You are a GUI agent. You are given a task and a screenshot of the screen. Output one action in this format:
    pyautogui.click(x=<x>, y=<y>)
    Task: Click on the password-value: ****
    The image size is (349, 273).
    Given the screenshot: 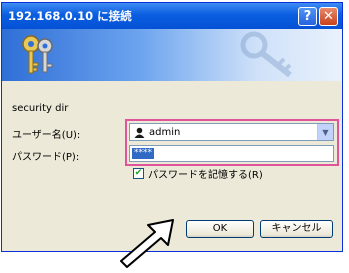 What is the action you would take?
    pyautogui.click(x=143, y=153)
    